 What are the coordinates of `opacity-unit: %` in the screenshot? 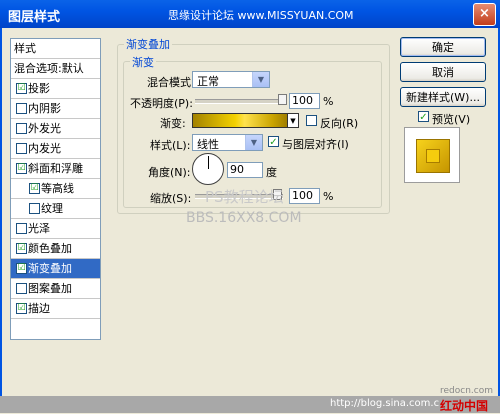 It's located at (328, 101).